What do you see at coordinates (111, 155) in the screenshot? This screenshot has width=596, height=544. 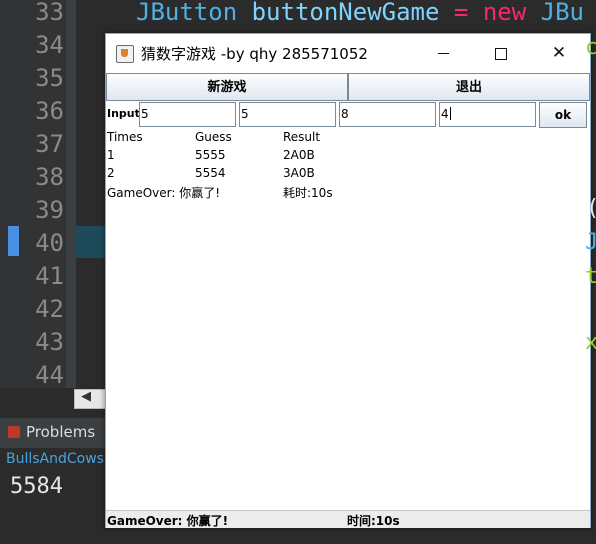 I see `cell-times: 1` at bounding box center [111, 155].